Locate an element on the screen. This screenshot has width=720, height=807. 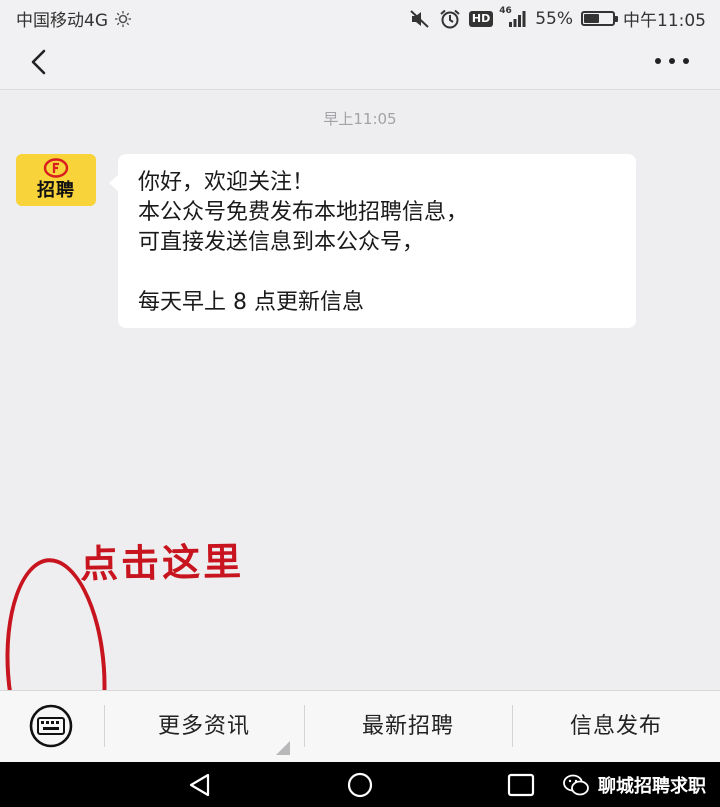
system-home-button is located at coordinates (360, 785).